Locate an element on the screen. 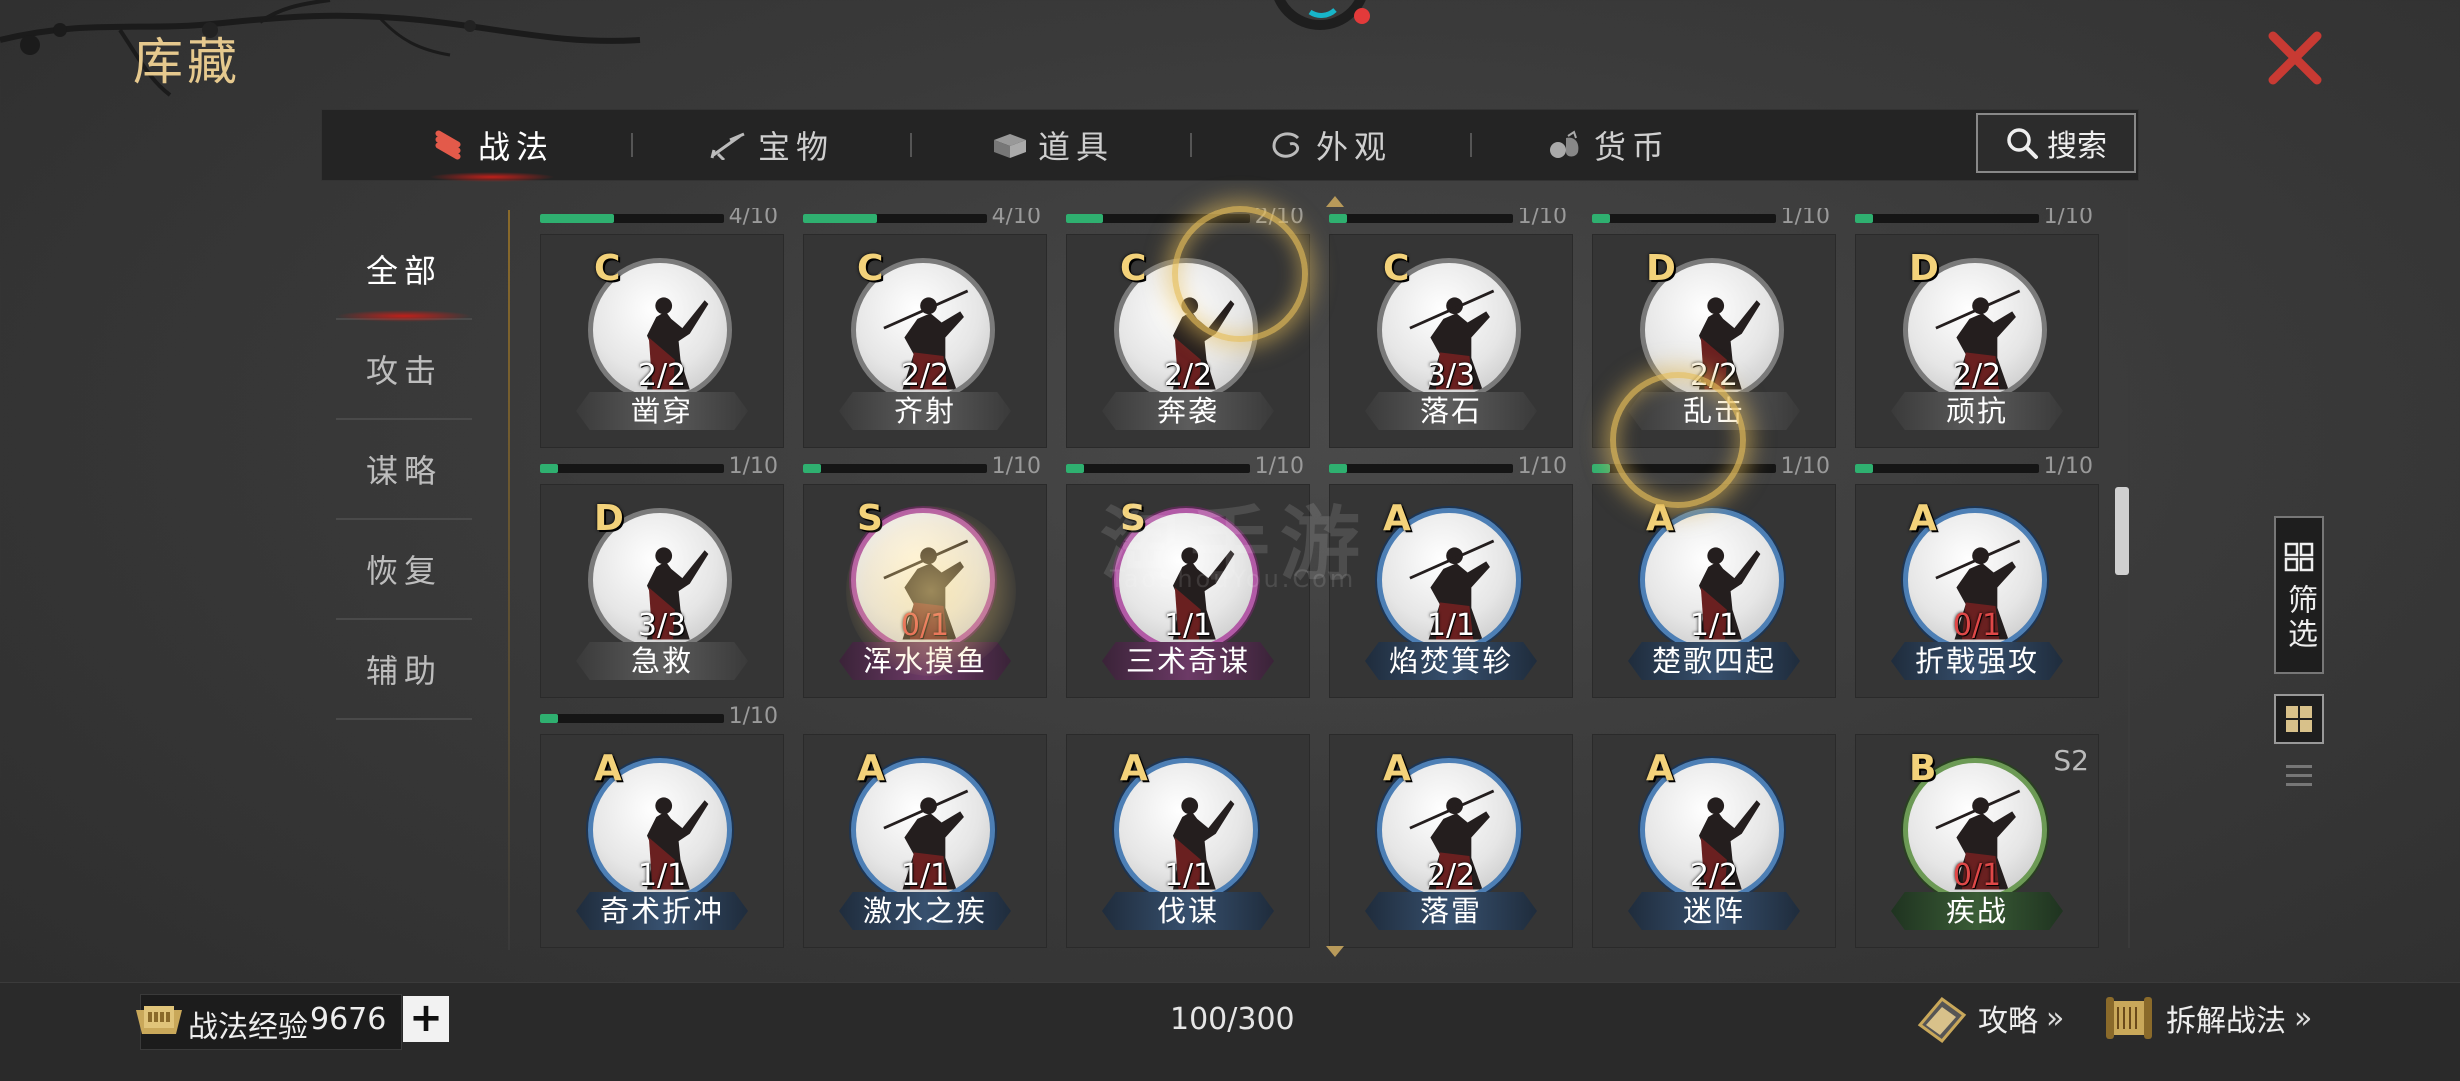 This screenshot has width=2460, height=1081. grade-badge: A is located at coordinates (1134, 768).